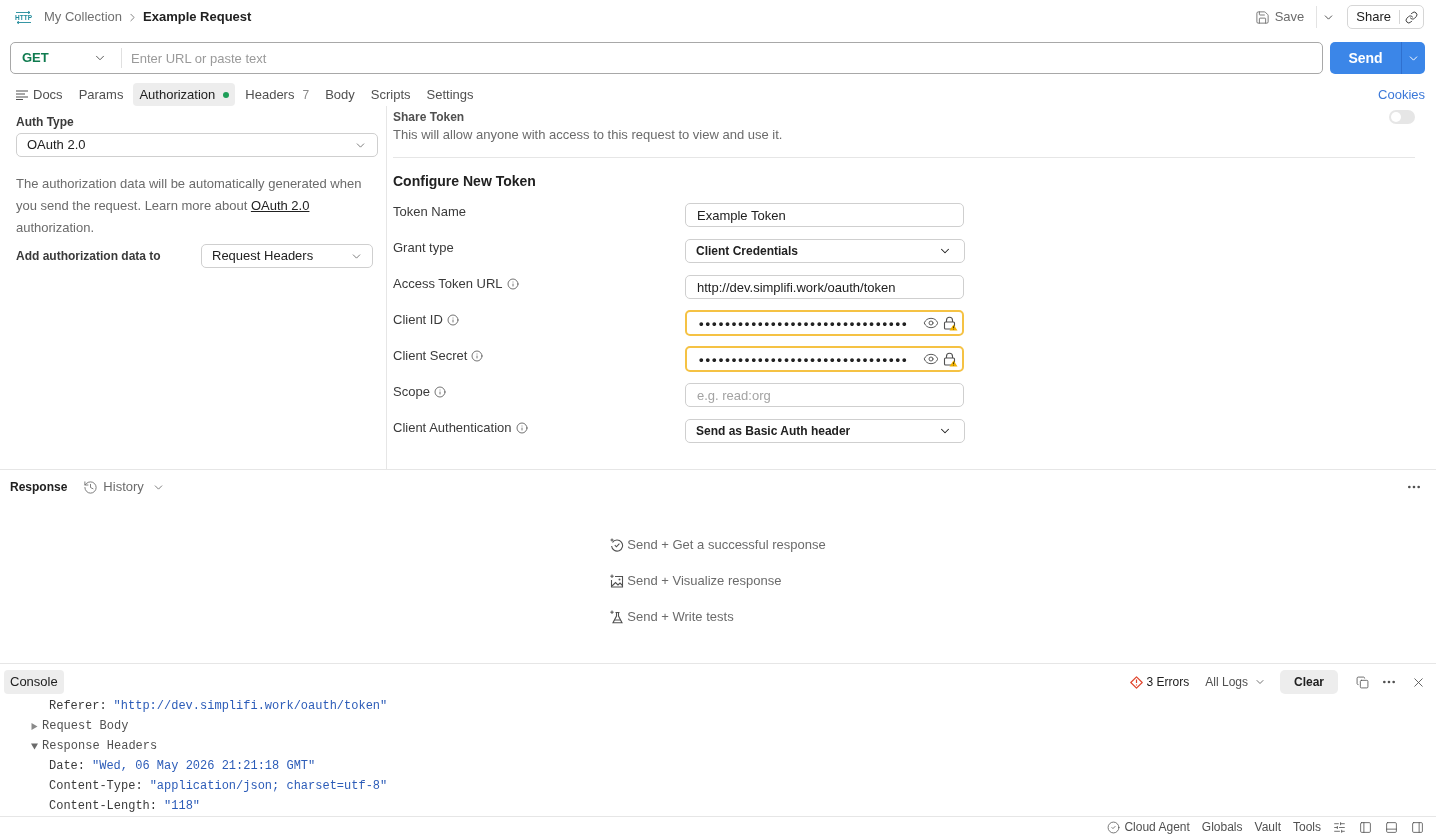 The image size is (1436, 837). I want to click on clear-button: Clear, so click(1309, 682).